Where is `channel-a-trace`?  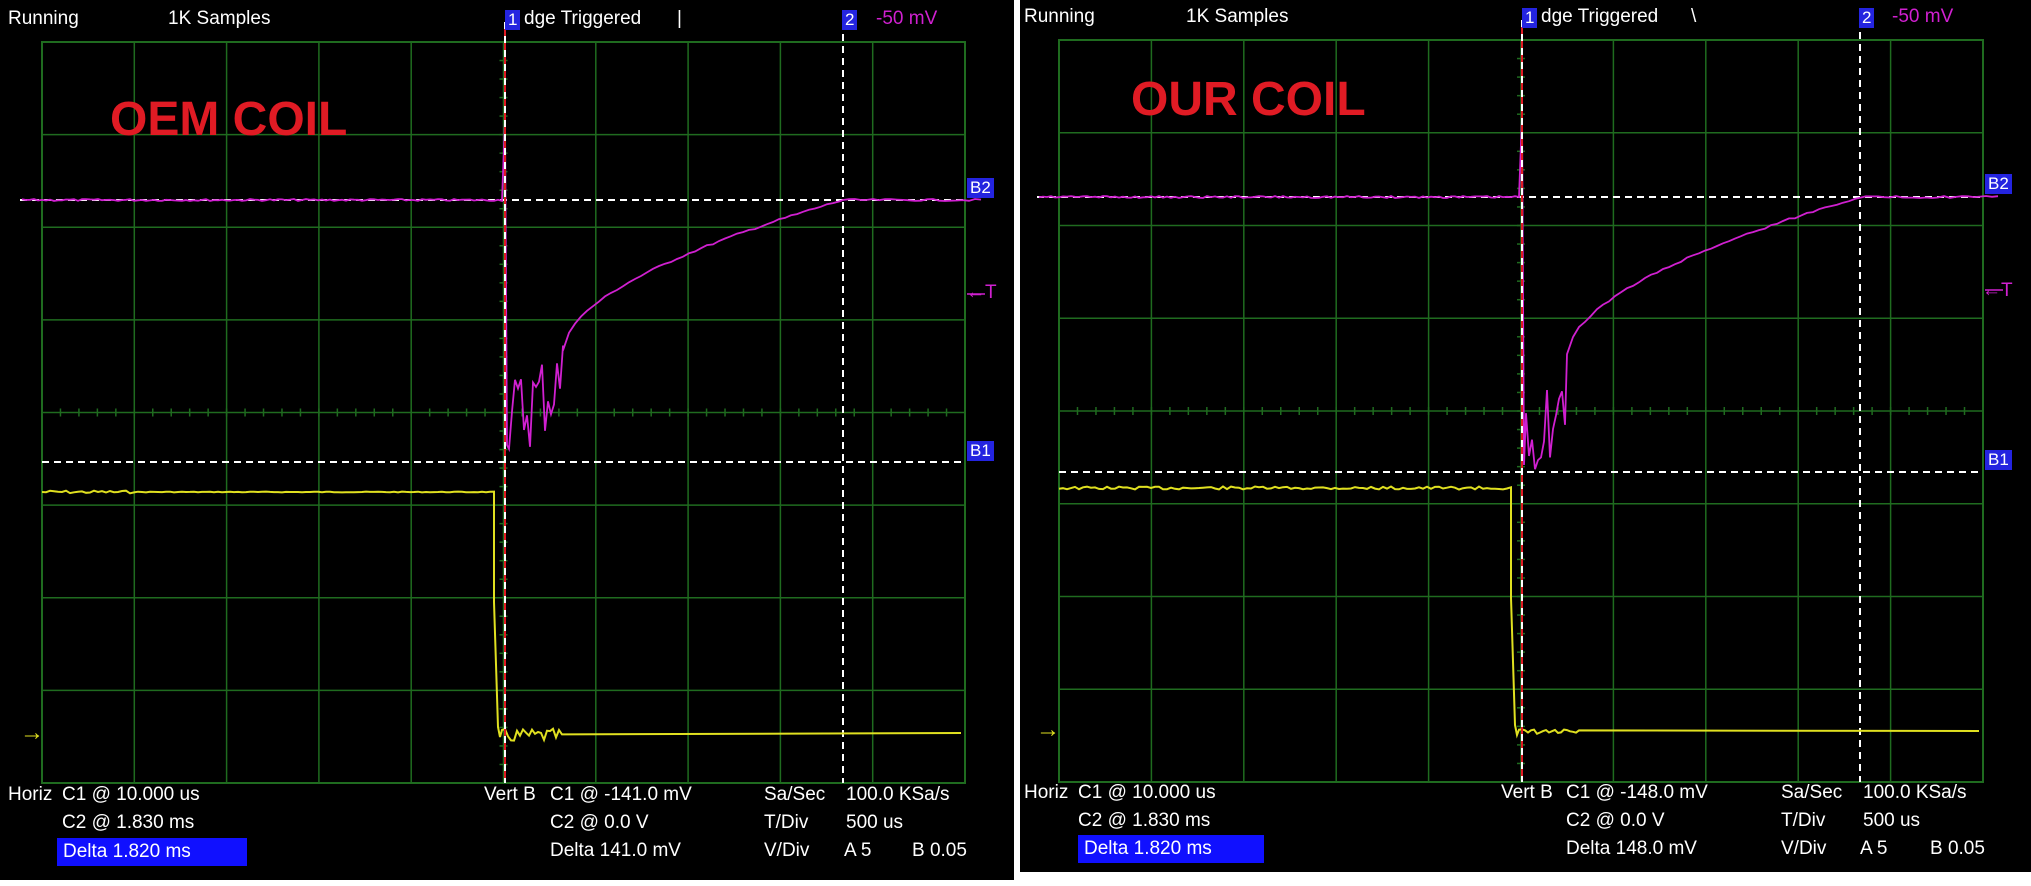
channel-a-trace is located at coordinates (1519, 612).